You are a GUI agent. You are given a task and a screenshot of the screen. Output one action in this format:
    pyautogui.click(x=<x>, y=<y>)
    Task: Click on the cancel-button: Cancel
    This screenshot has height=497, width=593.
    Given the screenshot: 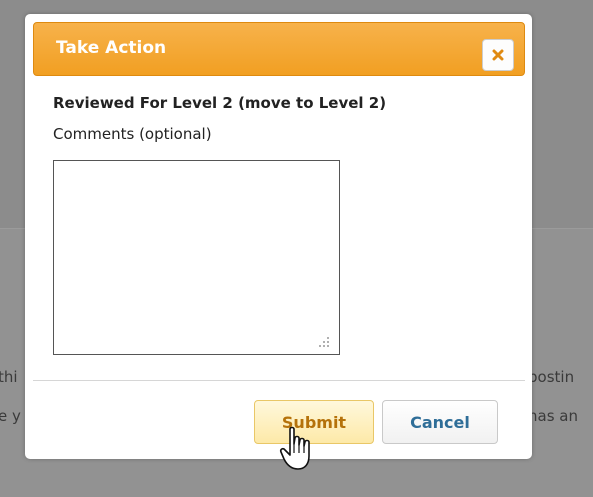 What is the action you would take?
    pyautogui.click(x=440, y=422)
    